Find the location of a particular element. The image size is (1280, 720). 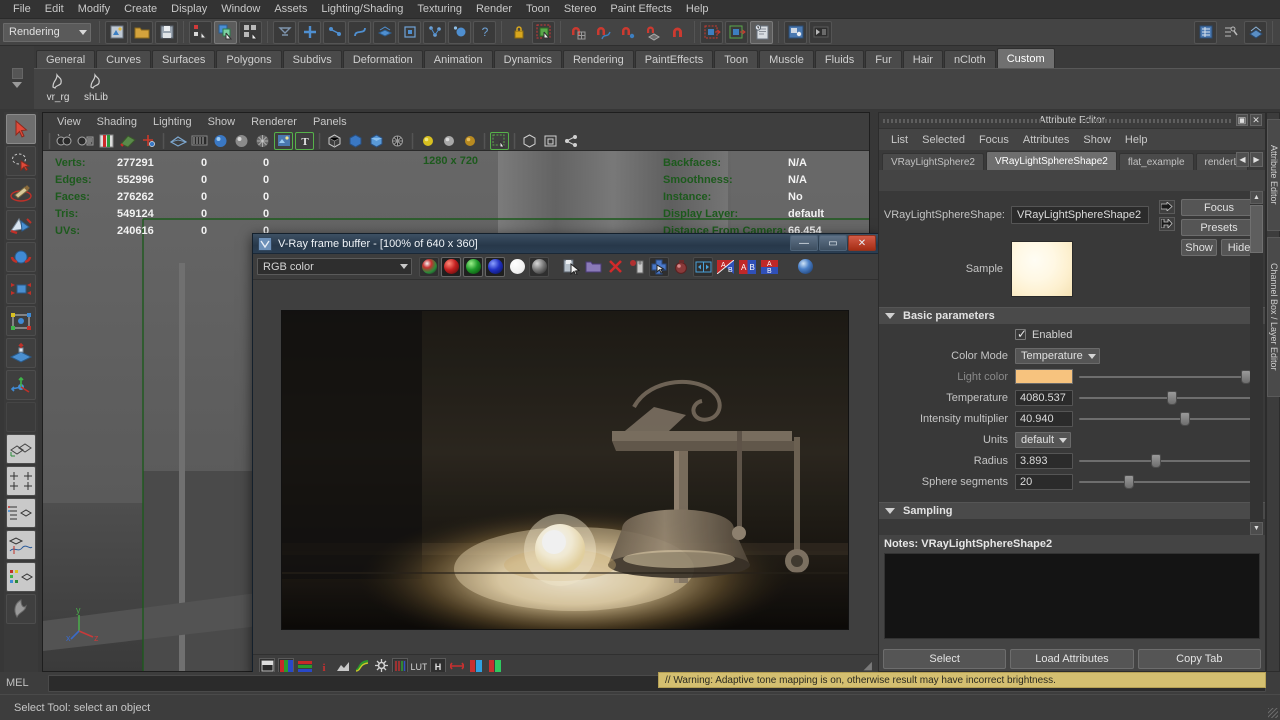

field-temperature: 4080.537 is located at coordinates (1044, 397).